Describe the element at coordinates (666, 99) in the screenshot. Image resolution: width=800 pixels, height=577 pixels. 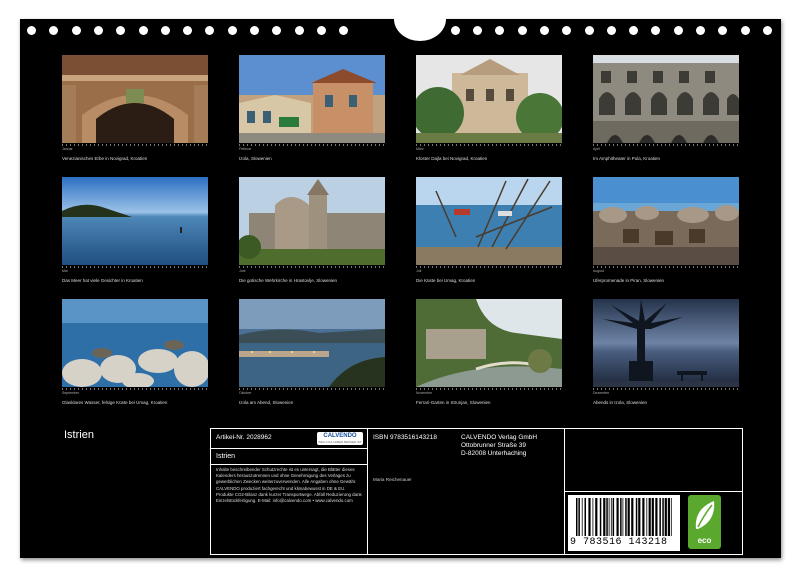
I see `photo-april` at that location.